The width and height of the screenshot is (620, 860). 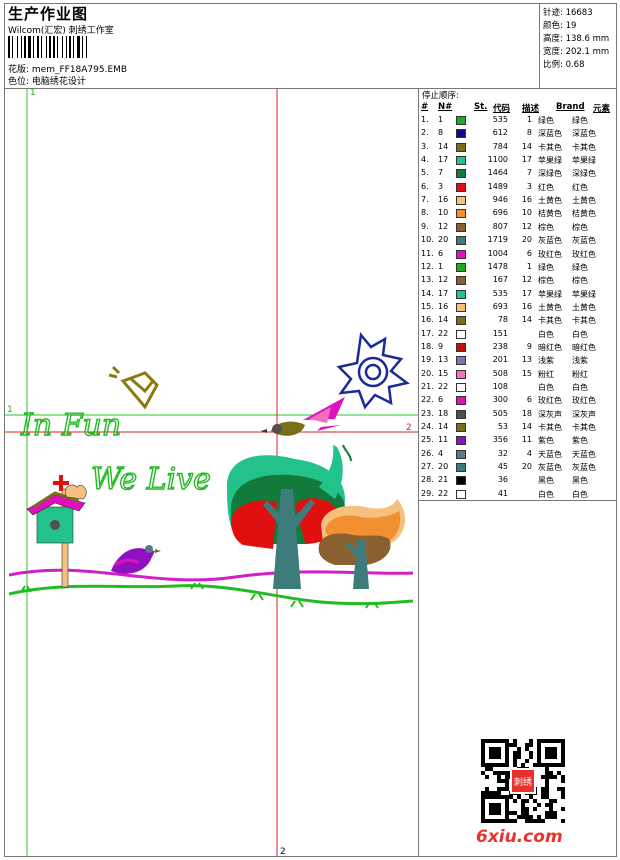 I want to click on qr-code: 刺绣, so click(x=523, y=781).